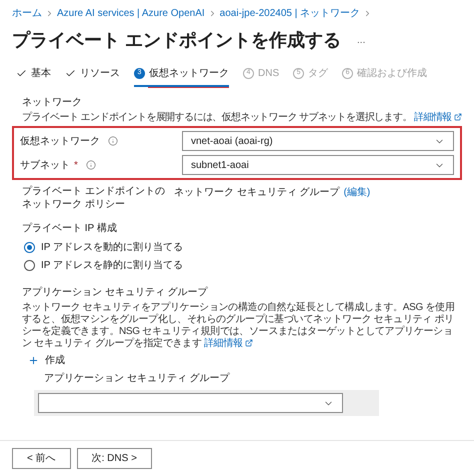 Image resolution: width=474 pixels, height=476 pixels. I want to click on field-label: プライベート エンドポイントのネットワーク ポリシー, so click(94, 198).